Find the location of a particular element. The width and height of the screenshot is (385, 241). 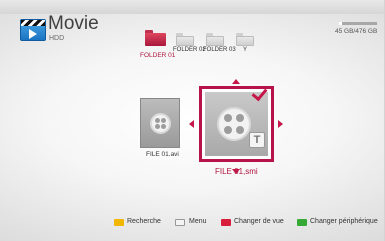

folder-y-icon is located at coordinates (245, 39).